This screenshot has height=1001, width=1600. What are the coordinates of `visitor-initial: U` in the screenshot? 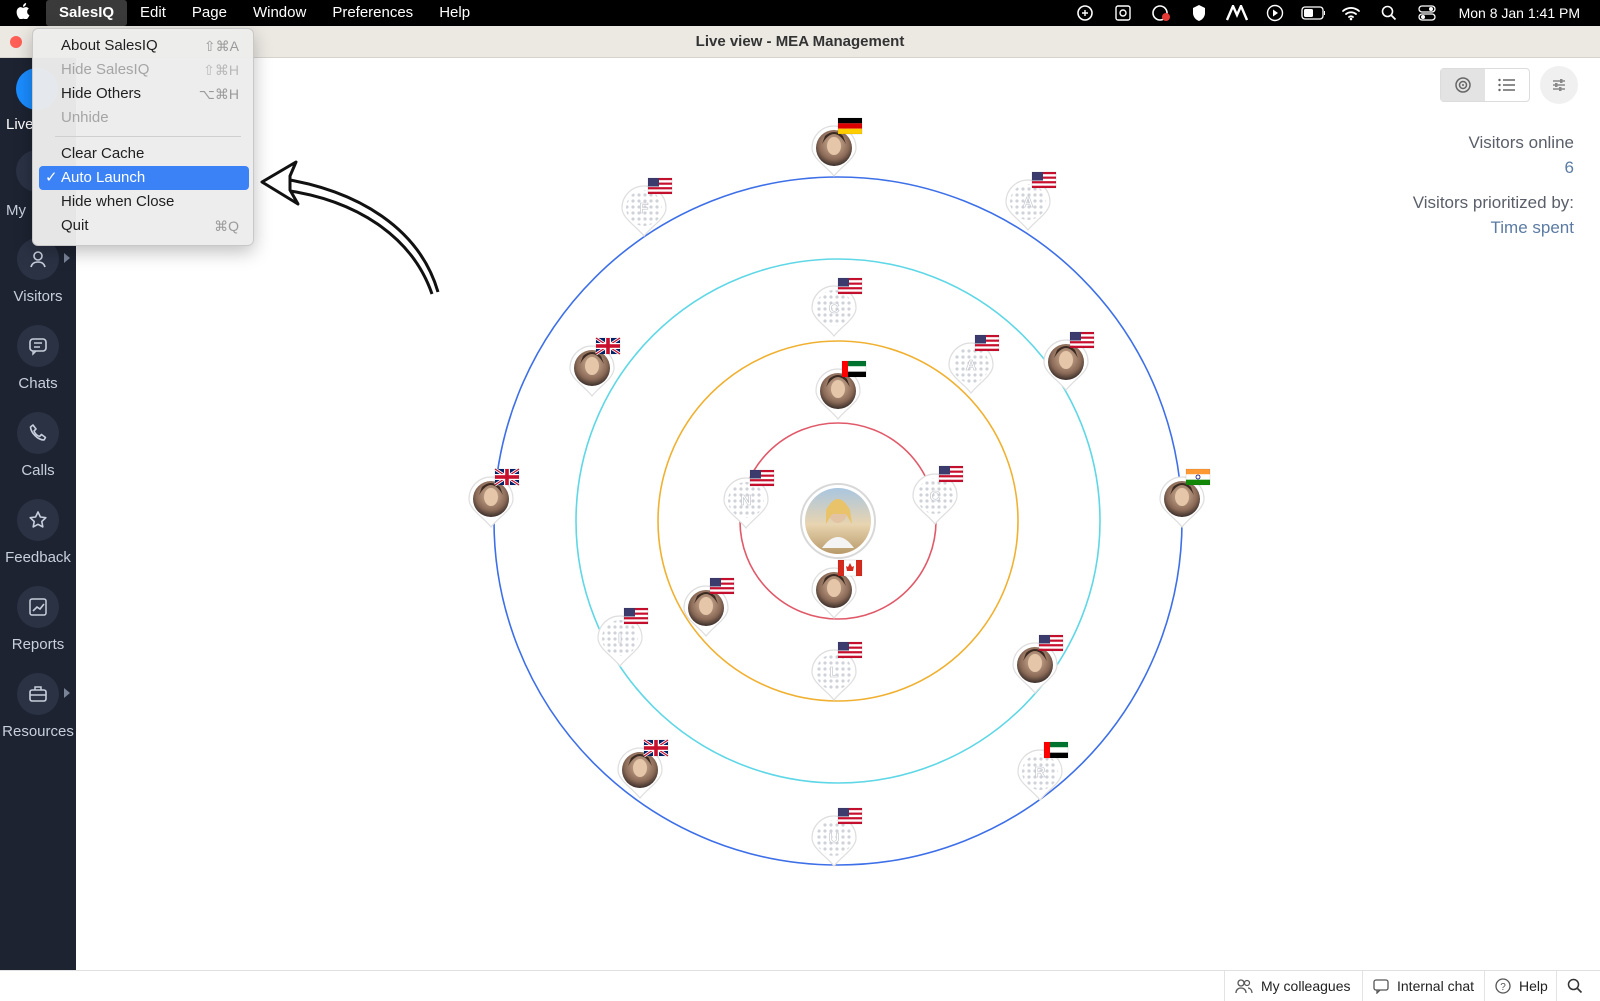 It's located at (834, 838).